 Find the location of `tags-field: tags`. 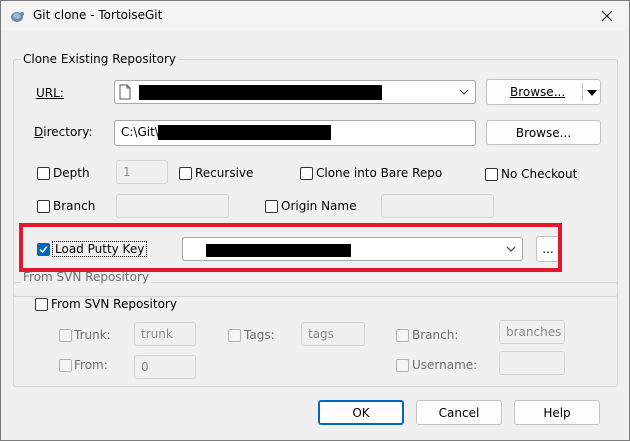

tags-field: tags is located at coordinates (333, 334).